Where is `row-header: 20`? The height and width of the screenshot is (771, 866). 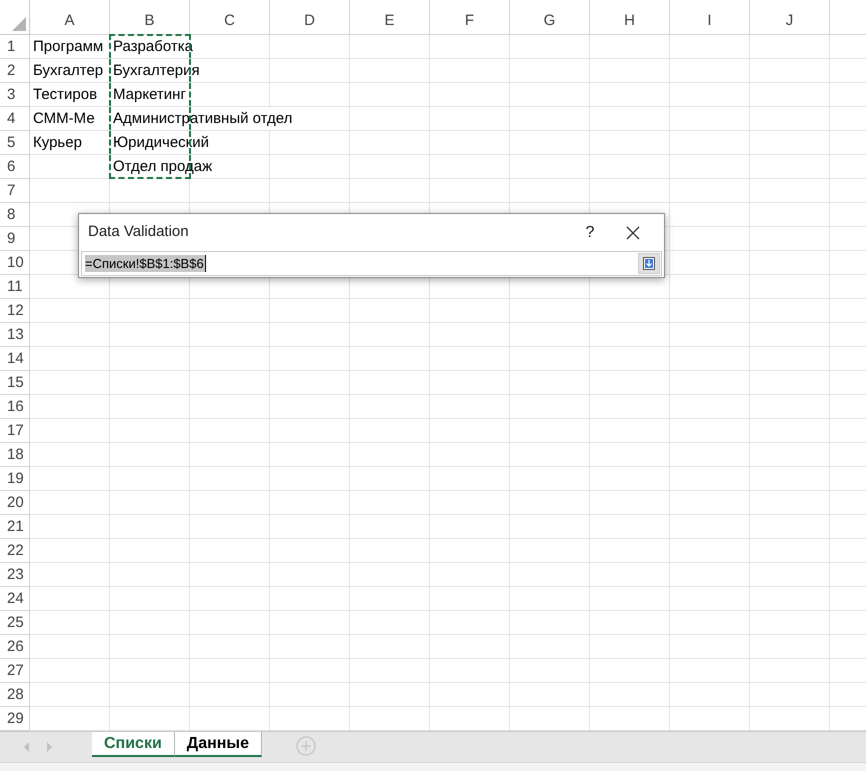 row-header: 20 is located at coordinates (15, 503).